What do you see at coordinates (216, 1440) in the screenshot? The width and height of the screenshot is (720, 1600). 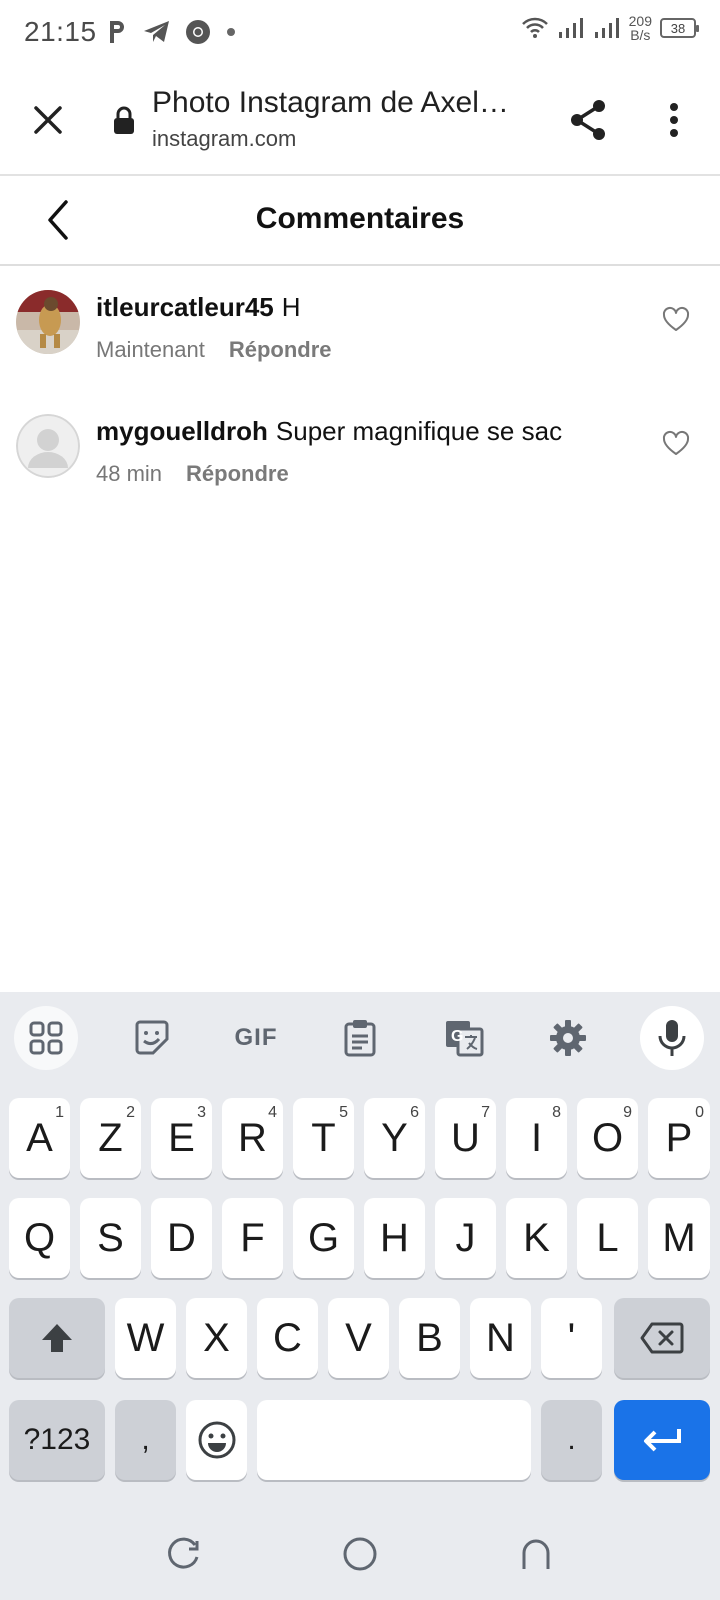 I see `emoji-key` at bounding box center [216, 1440].